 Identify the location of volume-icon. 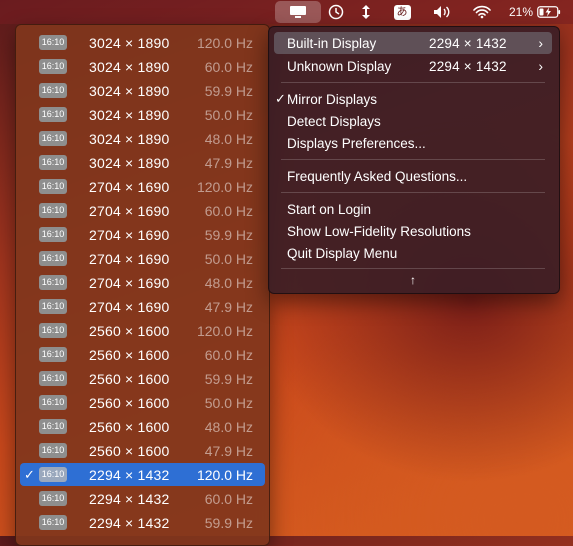
(443, 12).